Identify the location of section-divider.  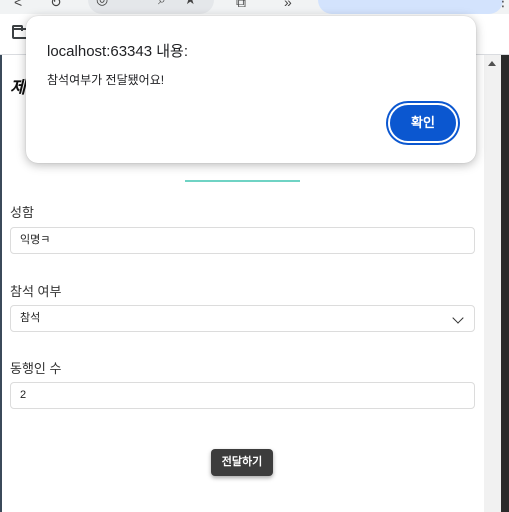
(242, 181).